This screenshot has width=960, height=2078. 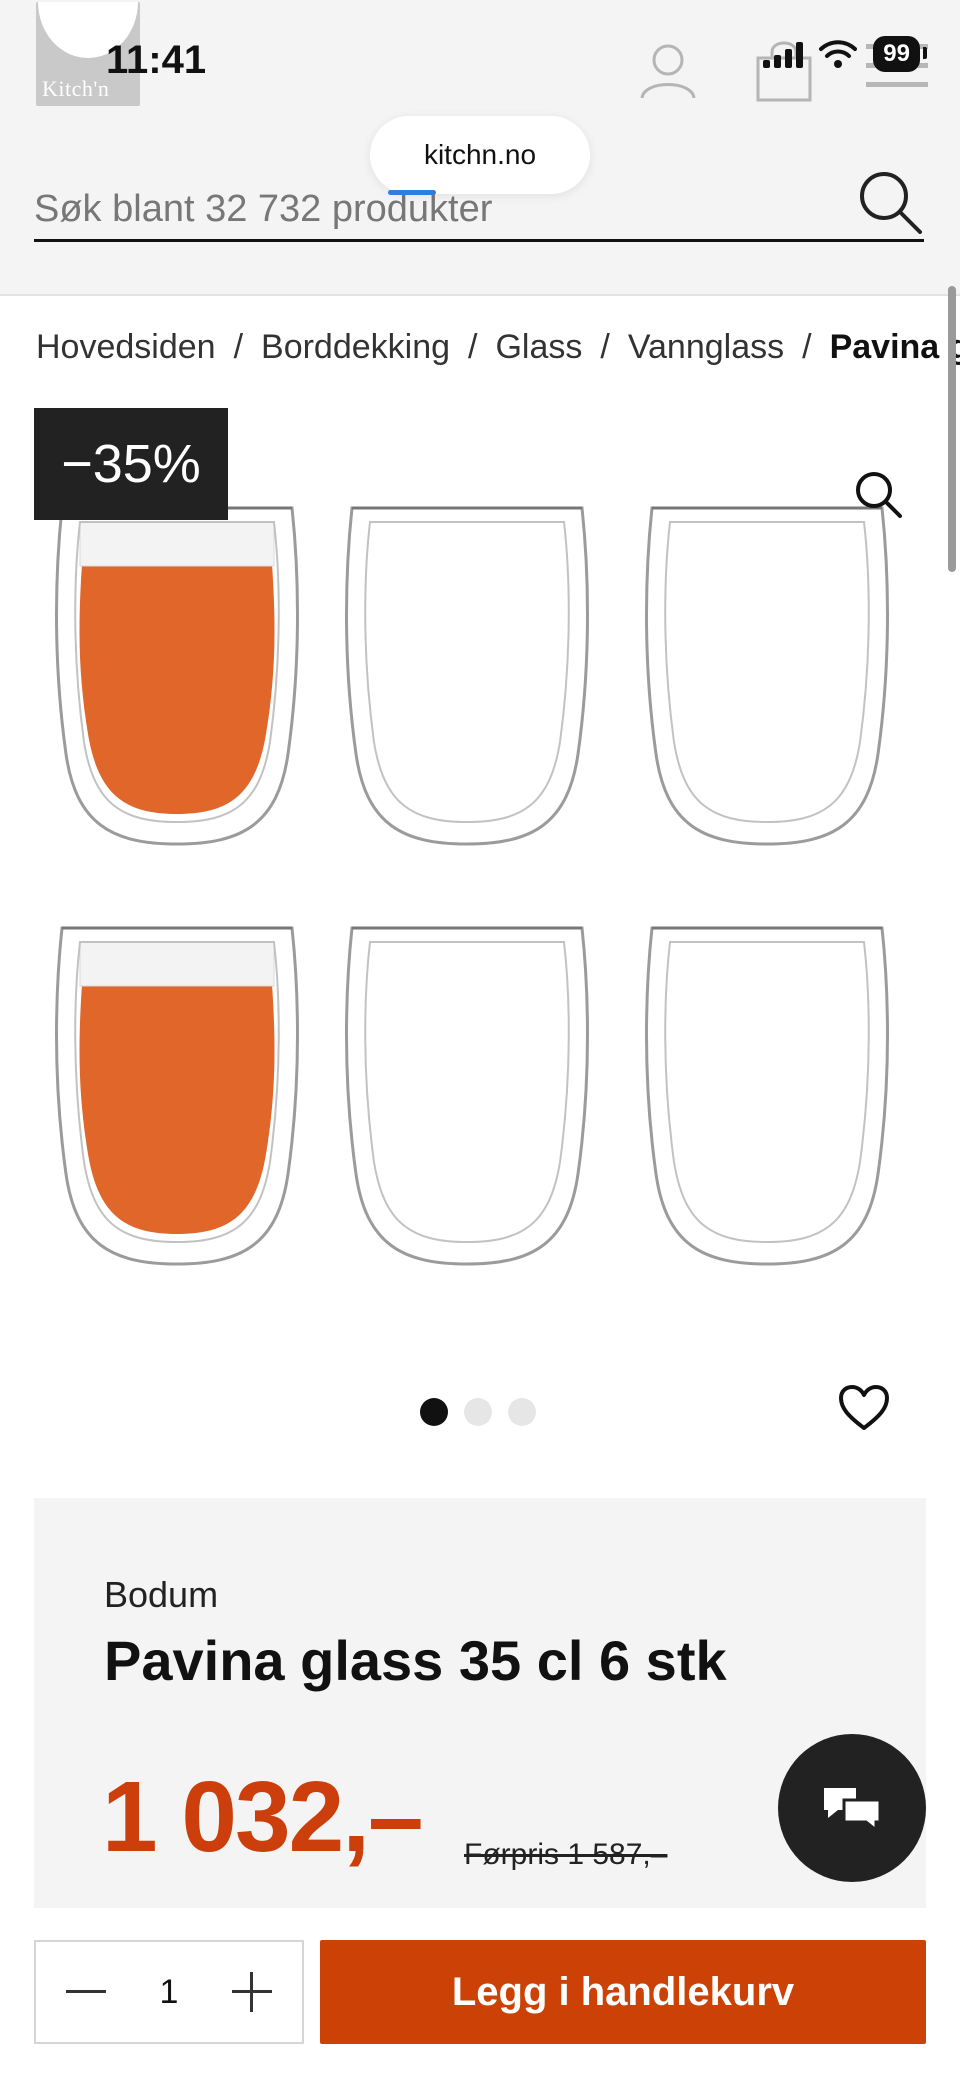 I want to click on quantity-value: 1, so click(x=169, y=1992).